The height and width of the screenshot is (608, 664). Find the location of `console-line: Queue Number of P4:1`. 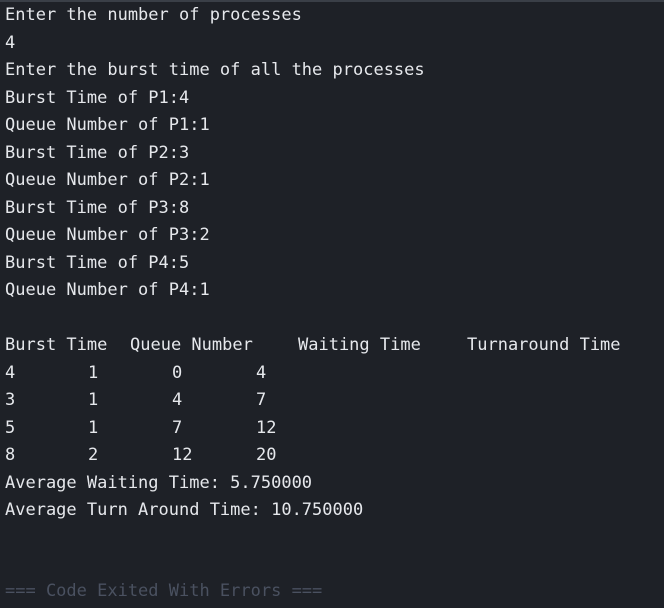

console-line: Queue Number of P4:1 is located at coordinates (107, 290).